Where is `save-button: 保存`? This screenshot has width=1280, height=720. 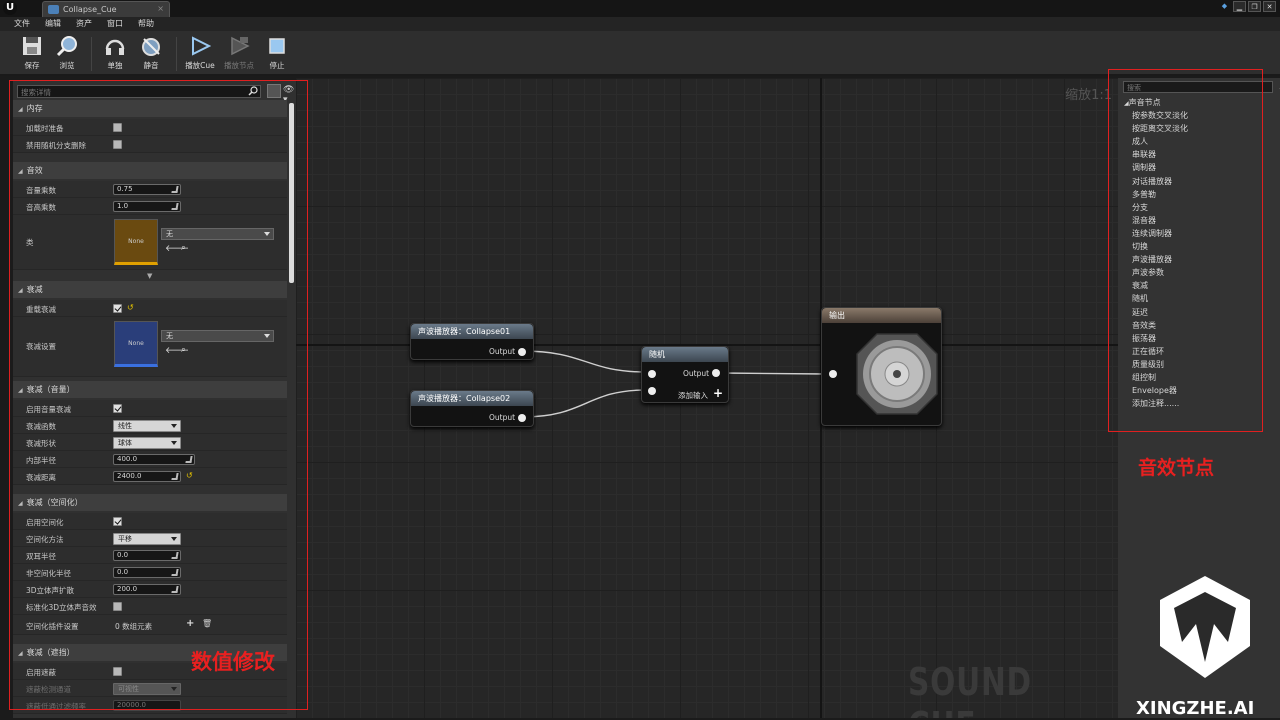
save-button: 保存 is located at coordinates (32, 53).